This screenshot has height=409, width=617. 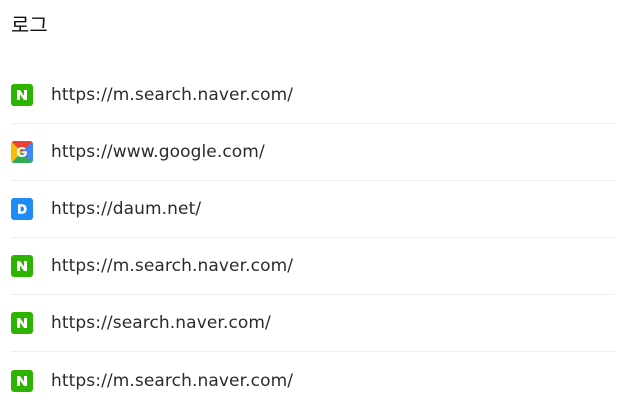 I want to click on log-item-url: https://daum.net/, so click(x=126, y=209).